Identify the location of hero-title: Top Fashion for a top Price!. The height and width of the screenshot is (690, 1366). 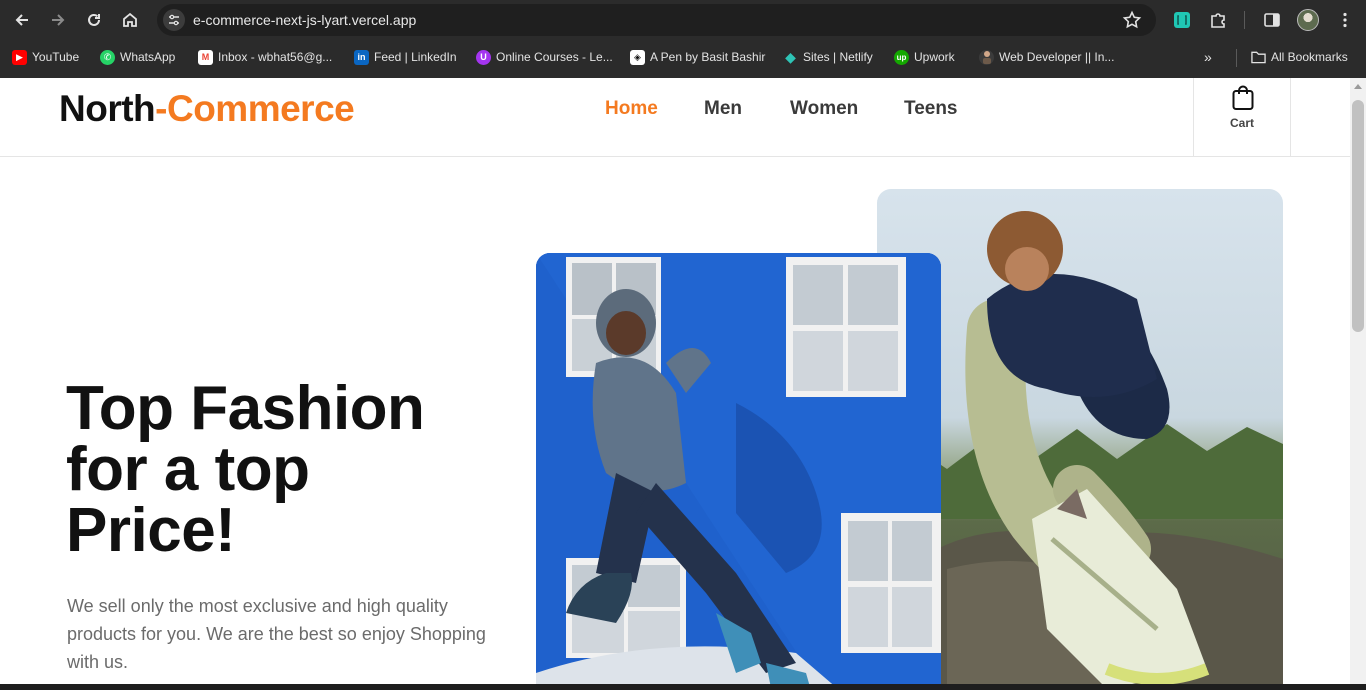
(276, 469).